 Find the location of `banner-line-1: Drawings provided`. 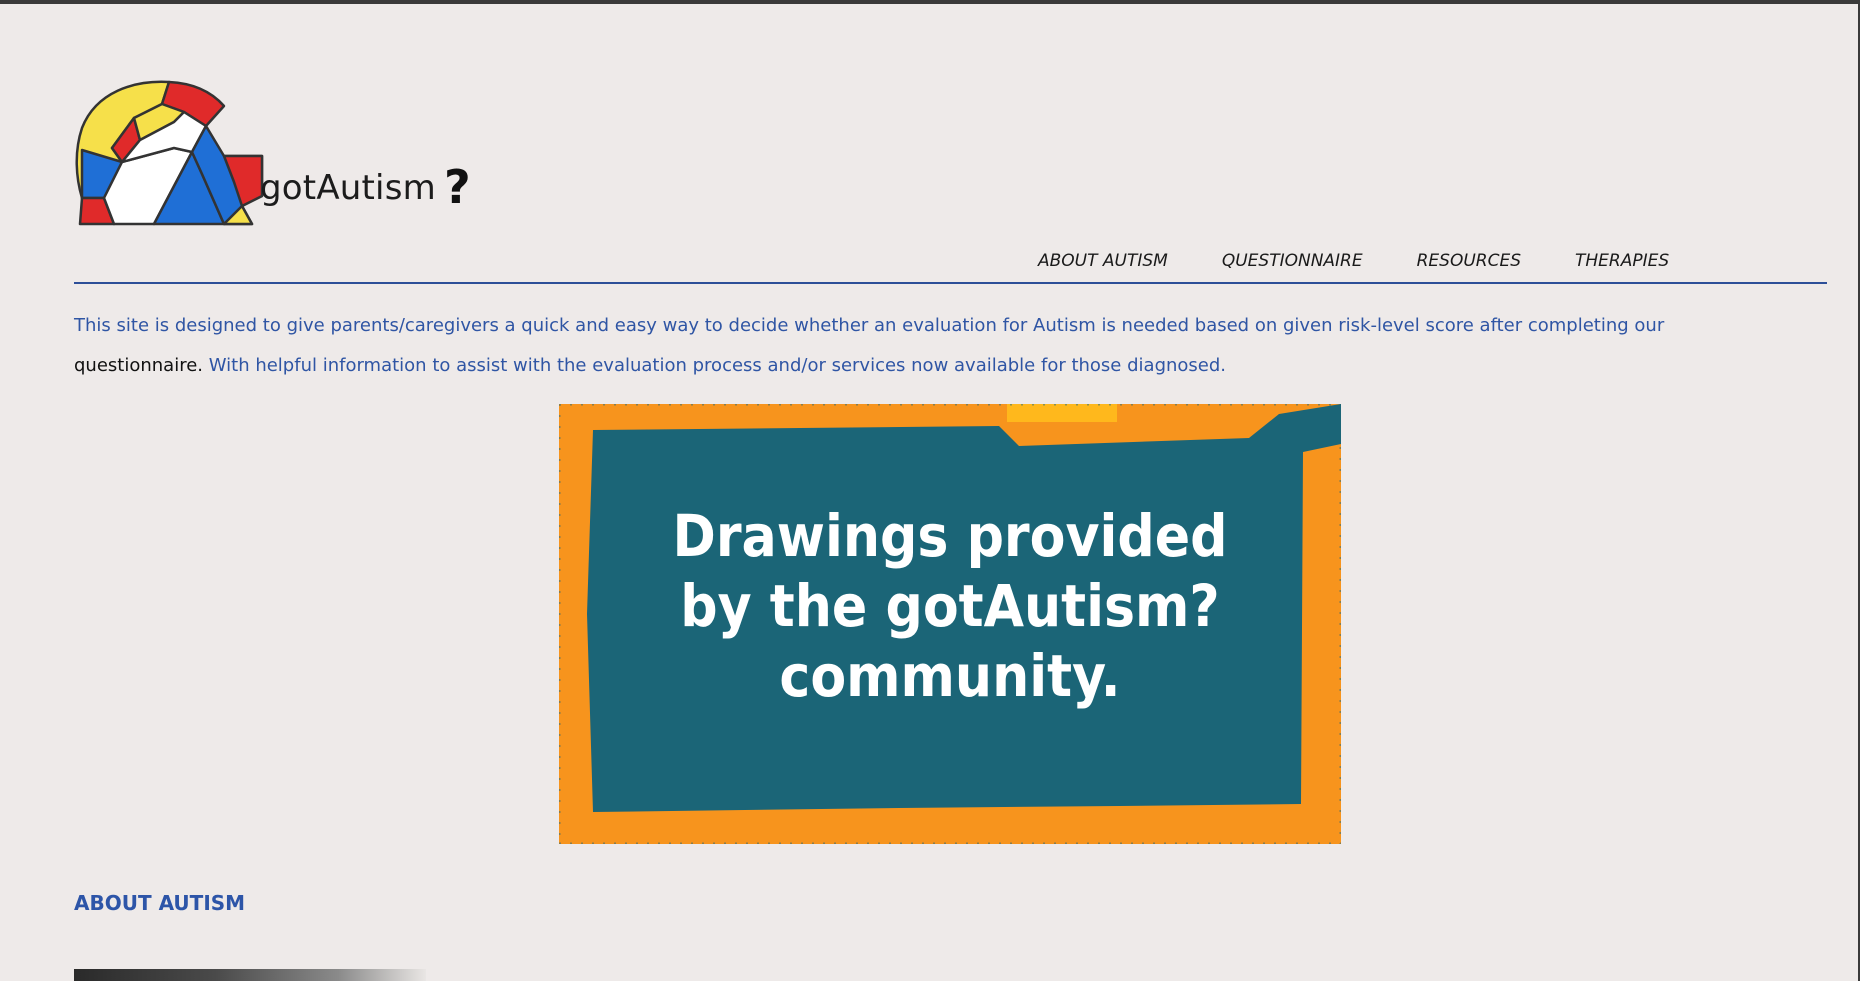

banner-line-1: Drawings provided is located at coordinates (949, 536).